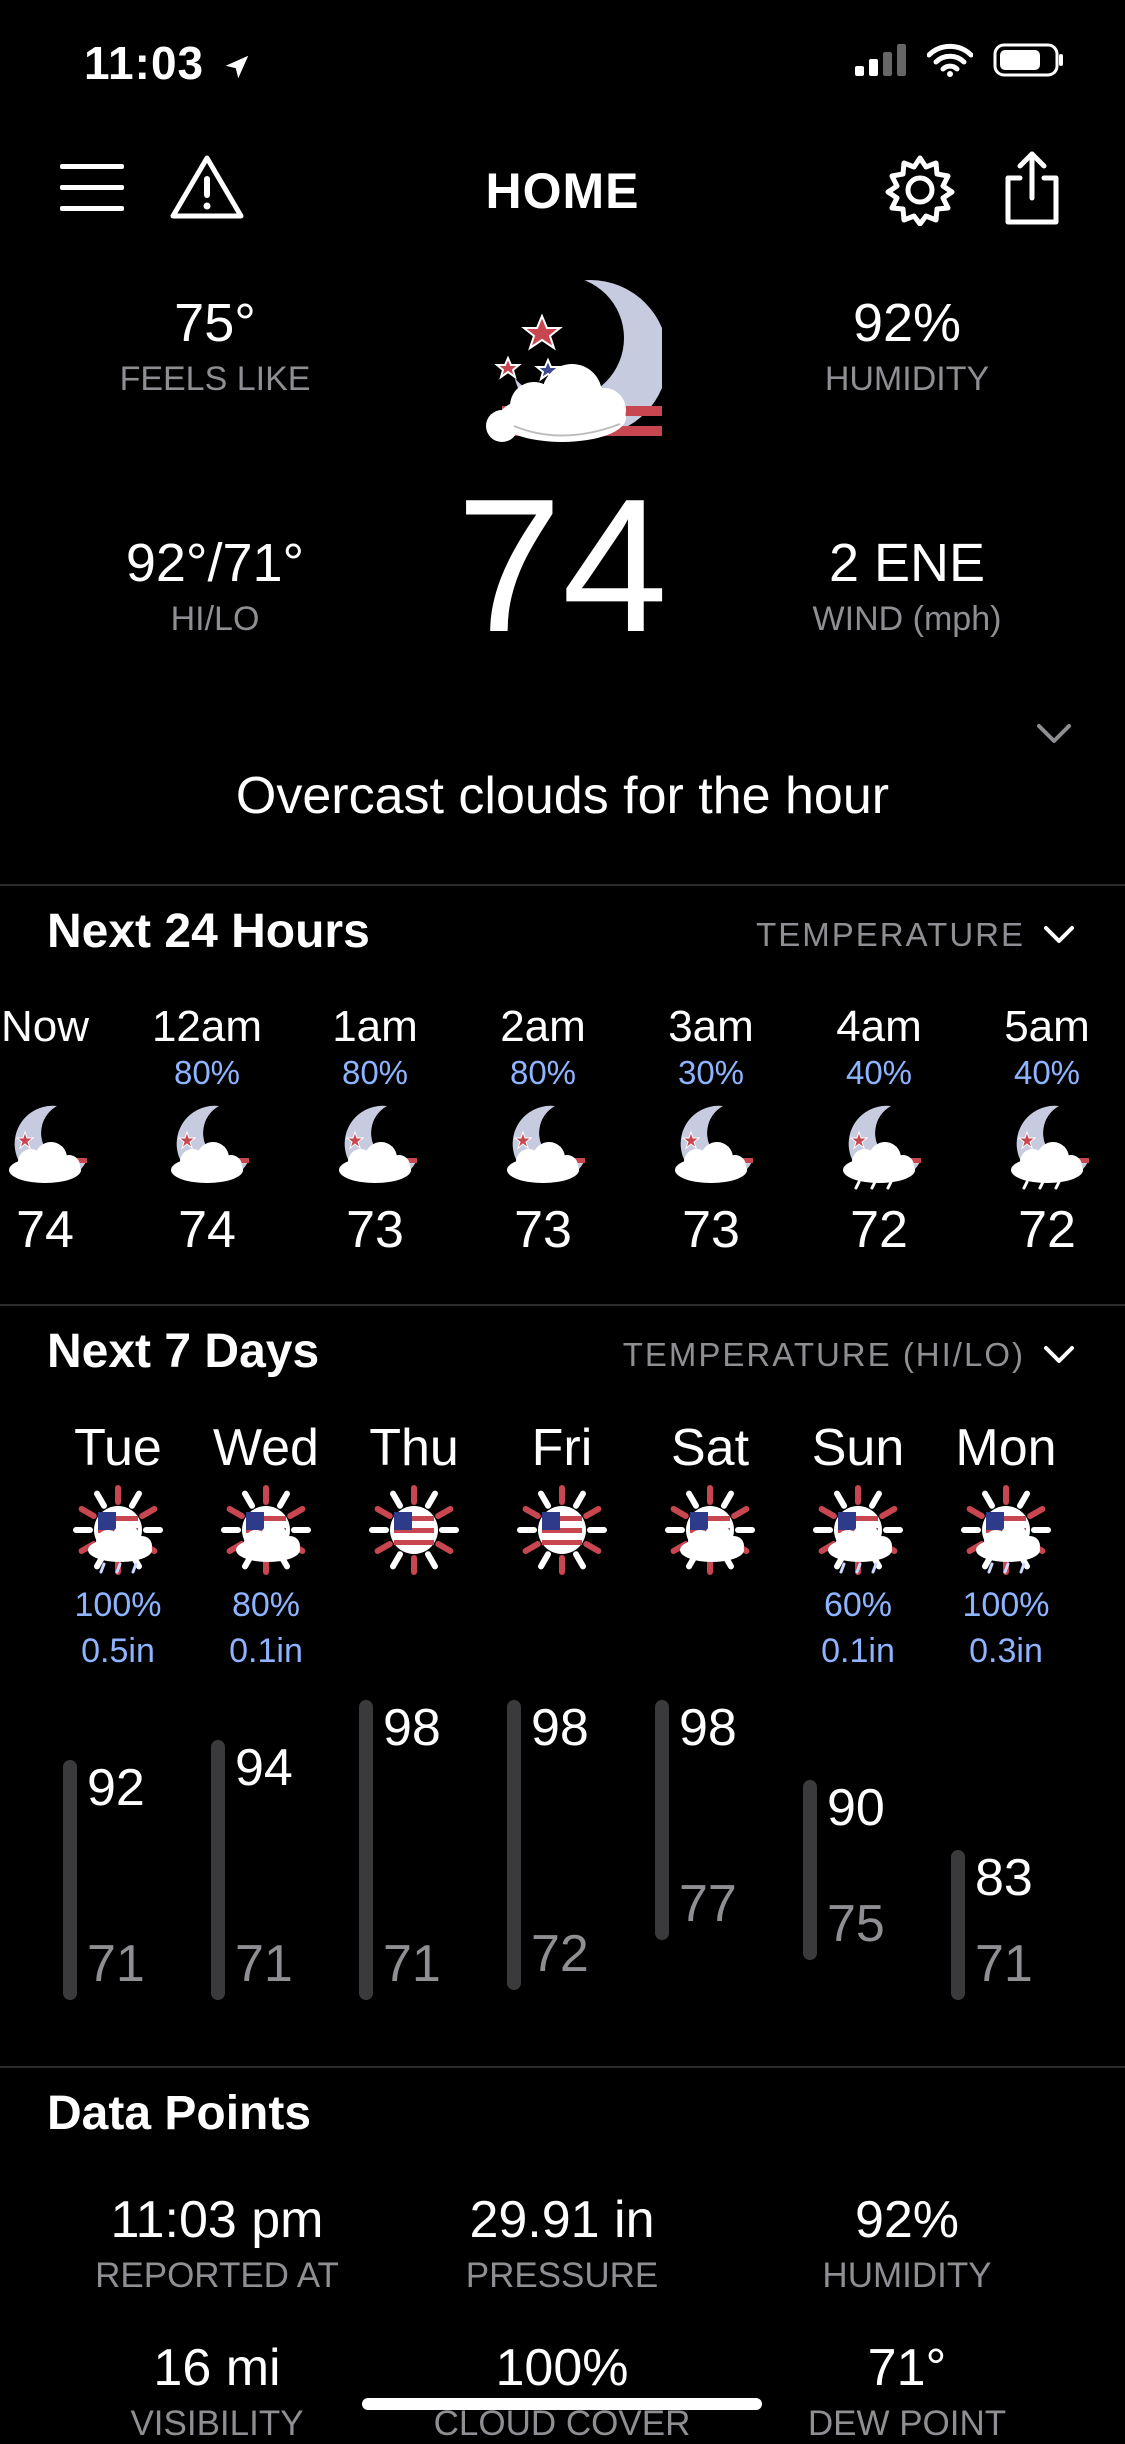  What do you see at coordinates (879, 1026) in the screenshot?
I see `hour-time: 4am` at bounding box center [879, 1026].